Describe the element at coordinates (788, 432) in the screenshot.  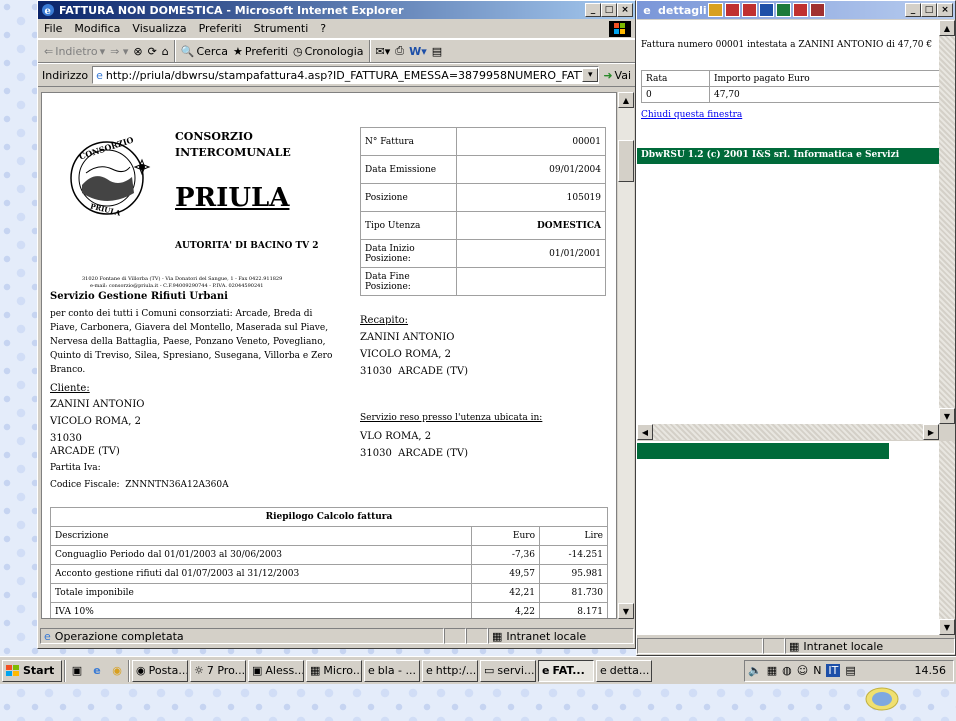
I see `details-horizontal-scrollbar: ◀ ▶` at that location.